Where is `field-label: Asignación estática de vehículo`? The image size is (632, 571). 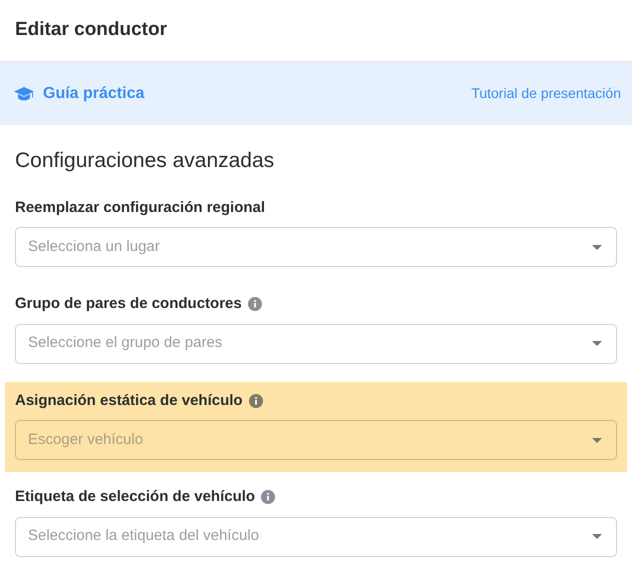
field-label: Asignación estática de vehículo is located at coordinates (129, 400).